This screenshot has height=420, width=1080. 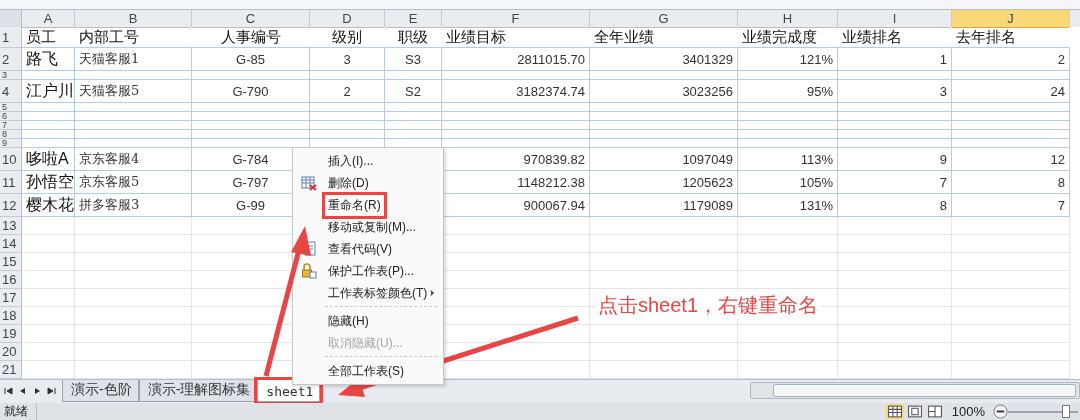 What do you see at coordinates (1011, 19) in the screenshot?
I see `column-header: J` at bounding box center [1011, 19].